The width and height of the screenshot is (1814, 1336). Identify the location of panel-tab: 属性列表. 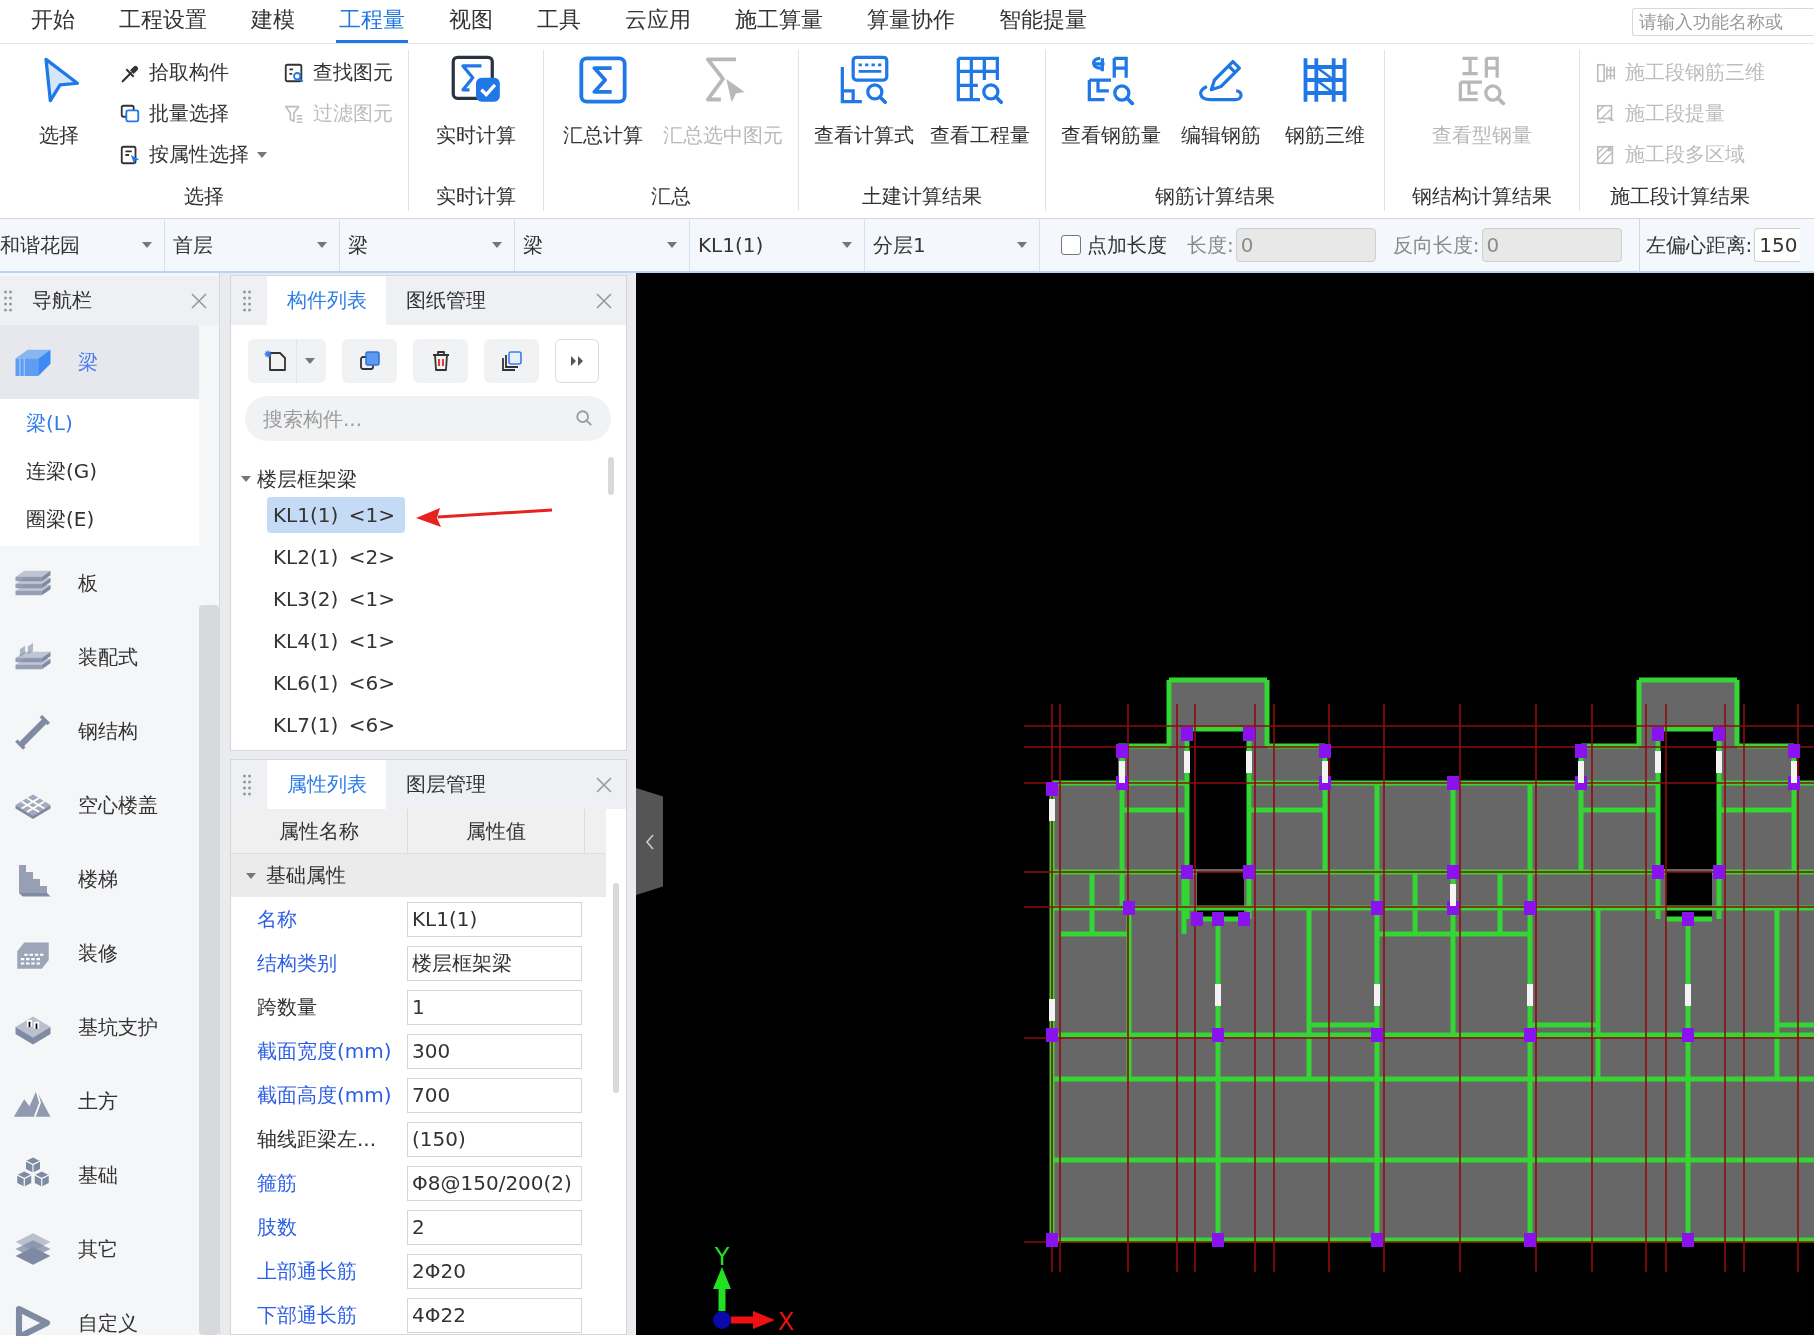
(326, 784).